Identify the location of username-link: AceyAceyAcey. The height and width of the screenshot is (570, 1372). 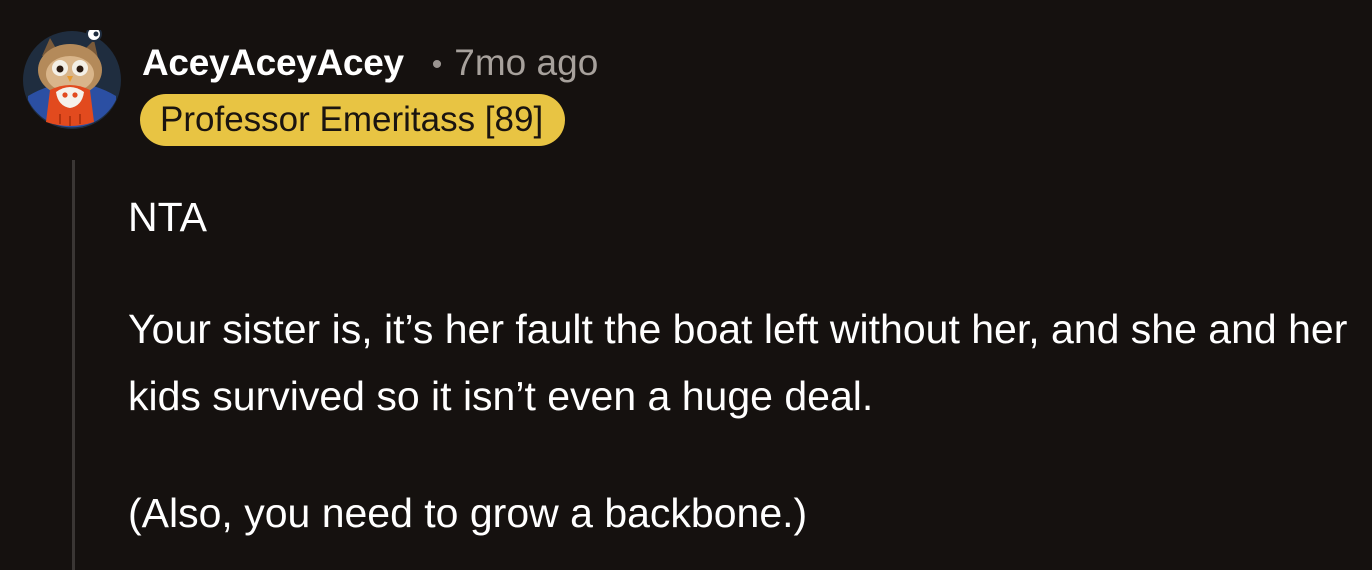
(273, 63).